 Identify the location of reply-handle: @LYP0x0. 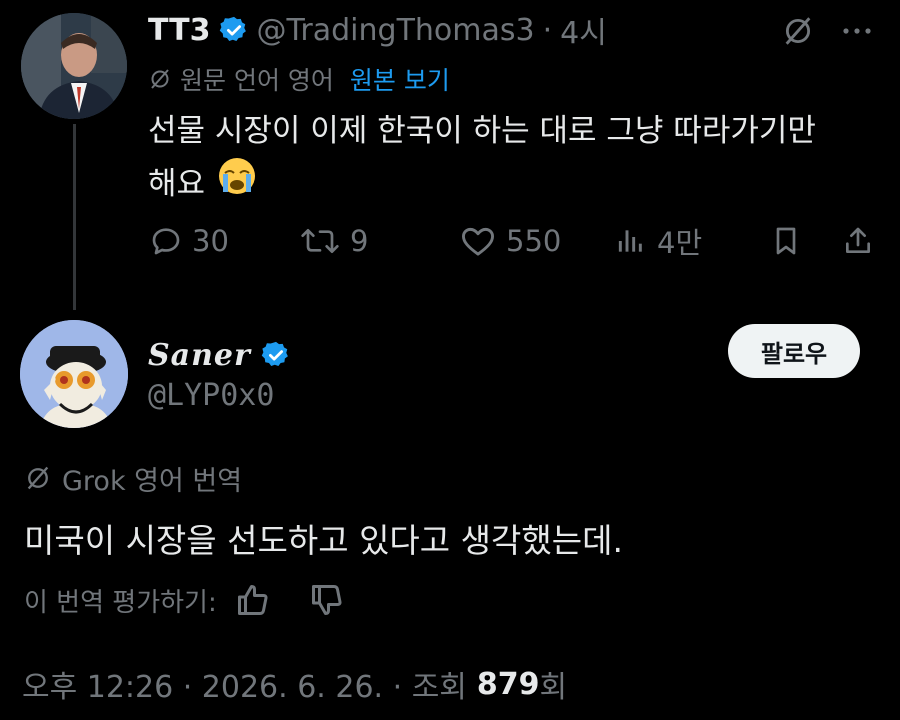
(211, 395).